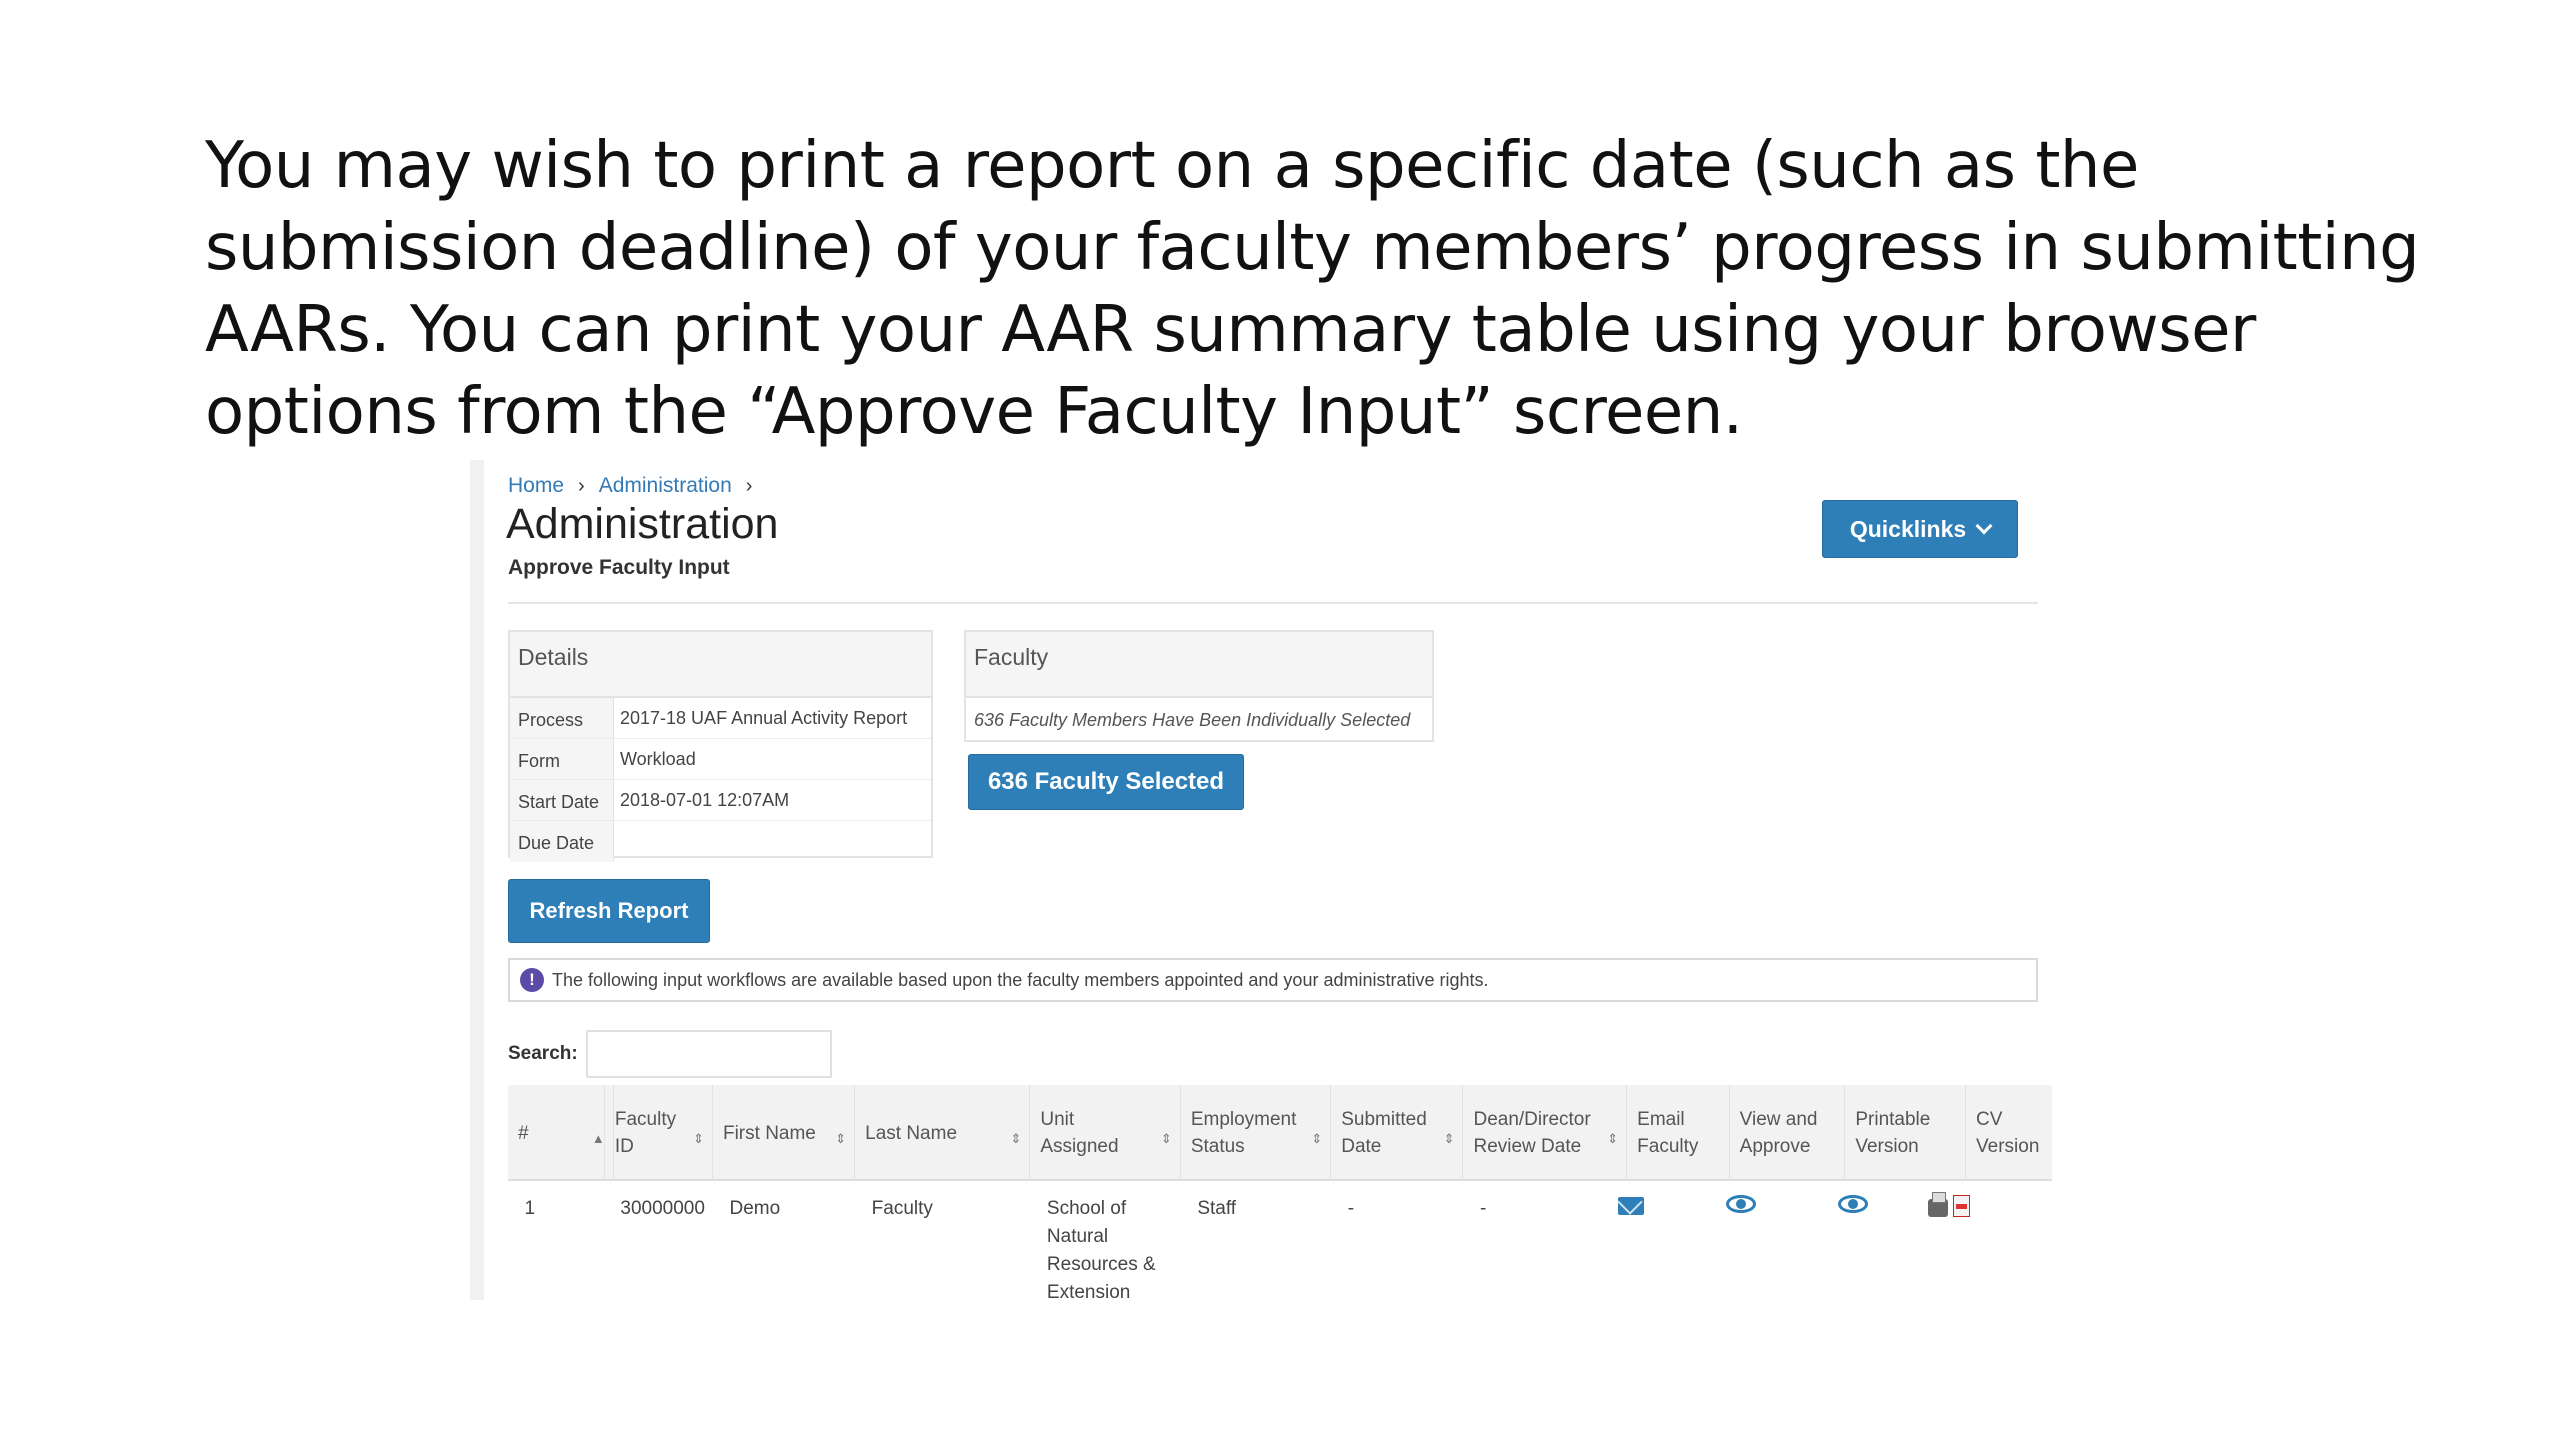 The image size is (2560, 1440). What do you see at coordinates (609, 911) in the screenshot?
I see `refresh-report-button: Refresh Report` at bounding box center [609, 911].